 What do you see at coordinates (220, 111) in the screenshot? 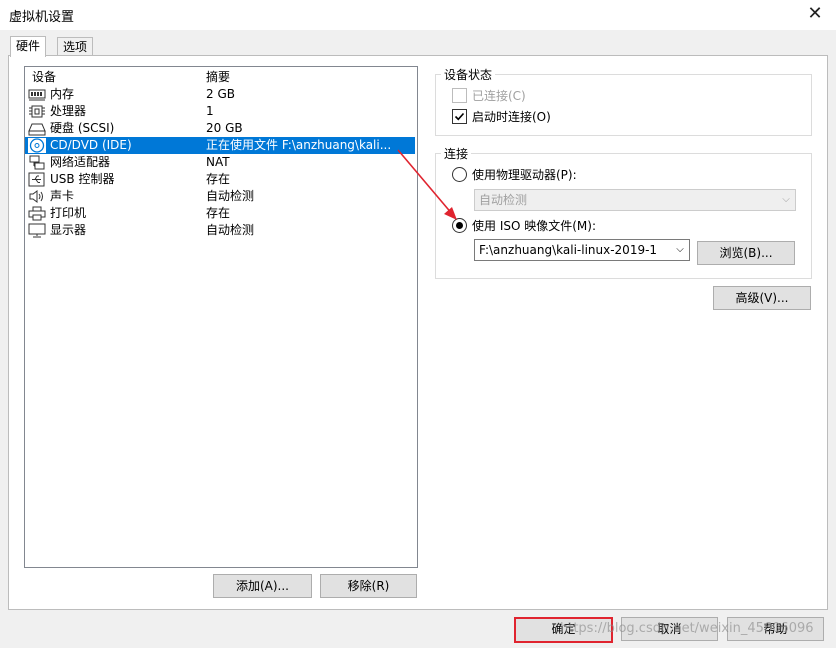
I see `device-row-processor: 处理器 1` at bounding box center [220, 111].